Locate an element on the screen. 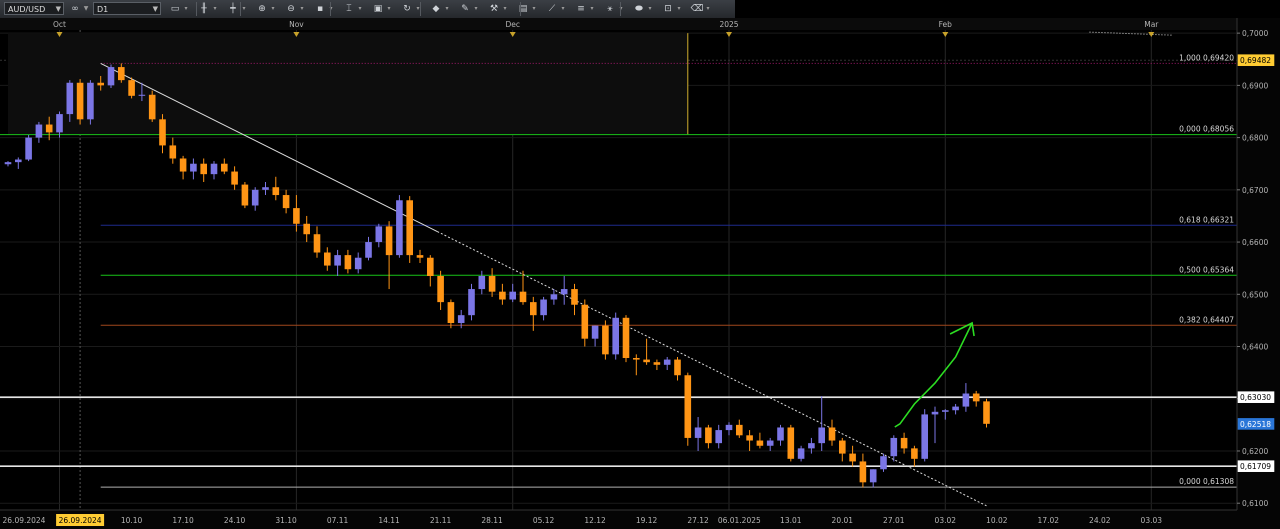  fibonacci-level-label: 0,500 0,65364 is located at coordinates (1206, 269).